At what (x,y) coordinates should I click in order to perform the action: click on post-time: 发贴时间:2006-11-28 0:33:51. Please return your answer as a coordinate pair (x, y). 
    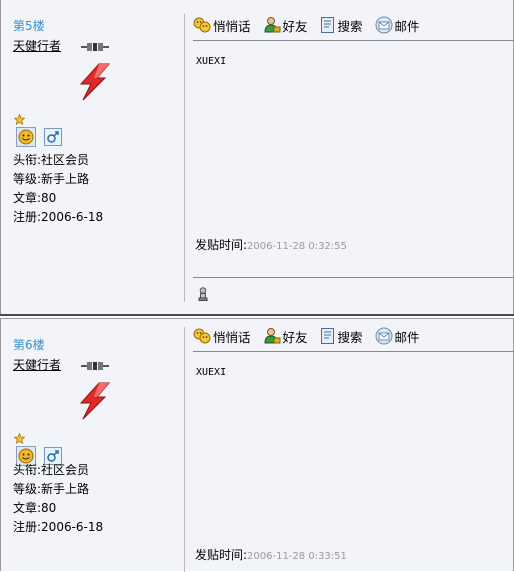
    Looking at the image, I should click on (271, 554).